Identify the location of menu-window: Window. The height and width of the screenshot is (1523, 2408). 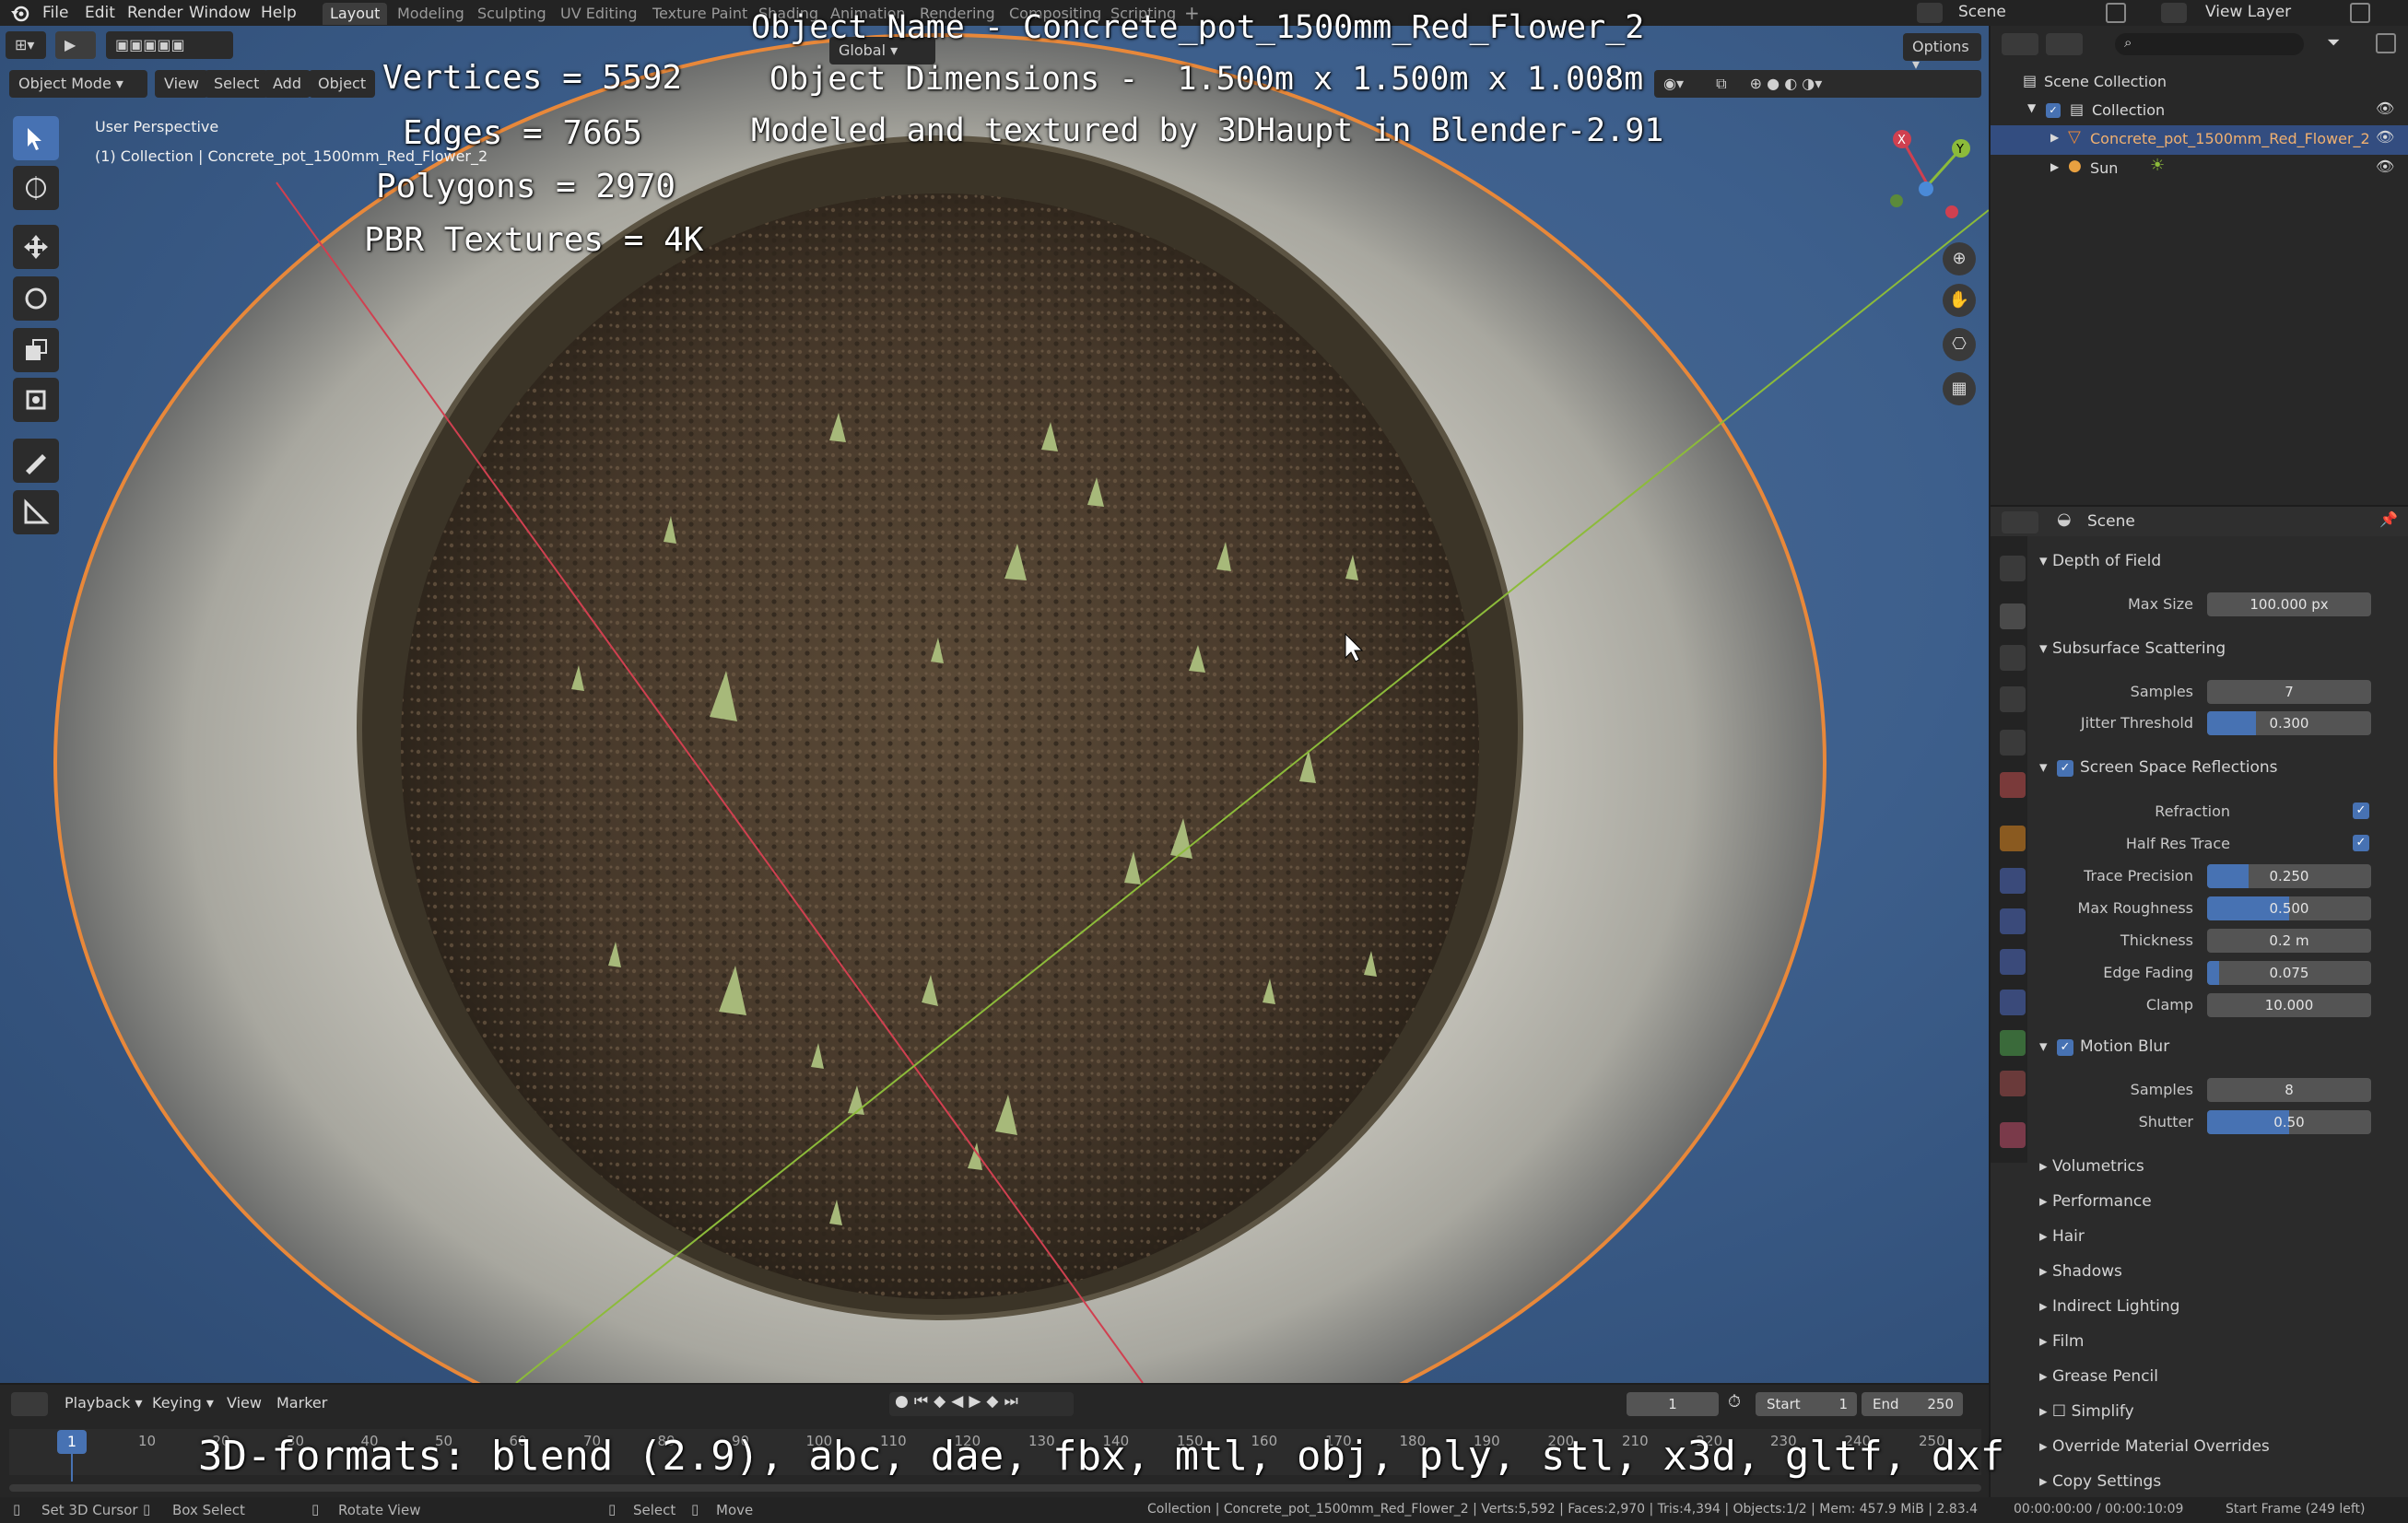
(220, 13).